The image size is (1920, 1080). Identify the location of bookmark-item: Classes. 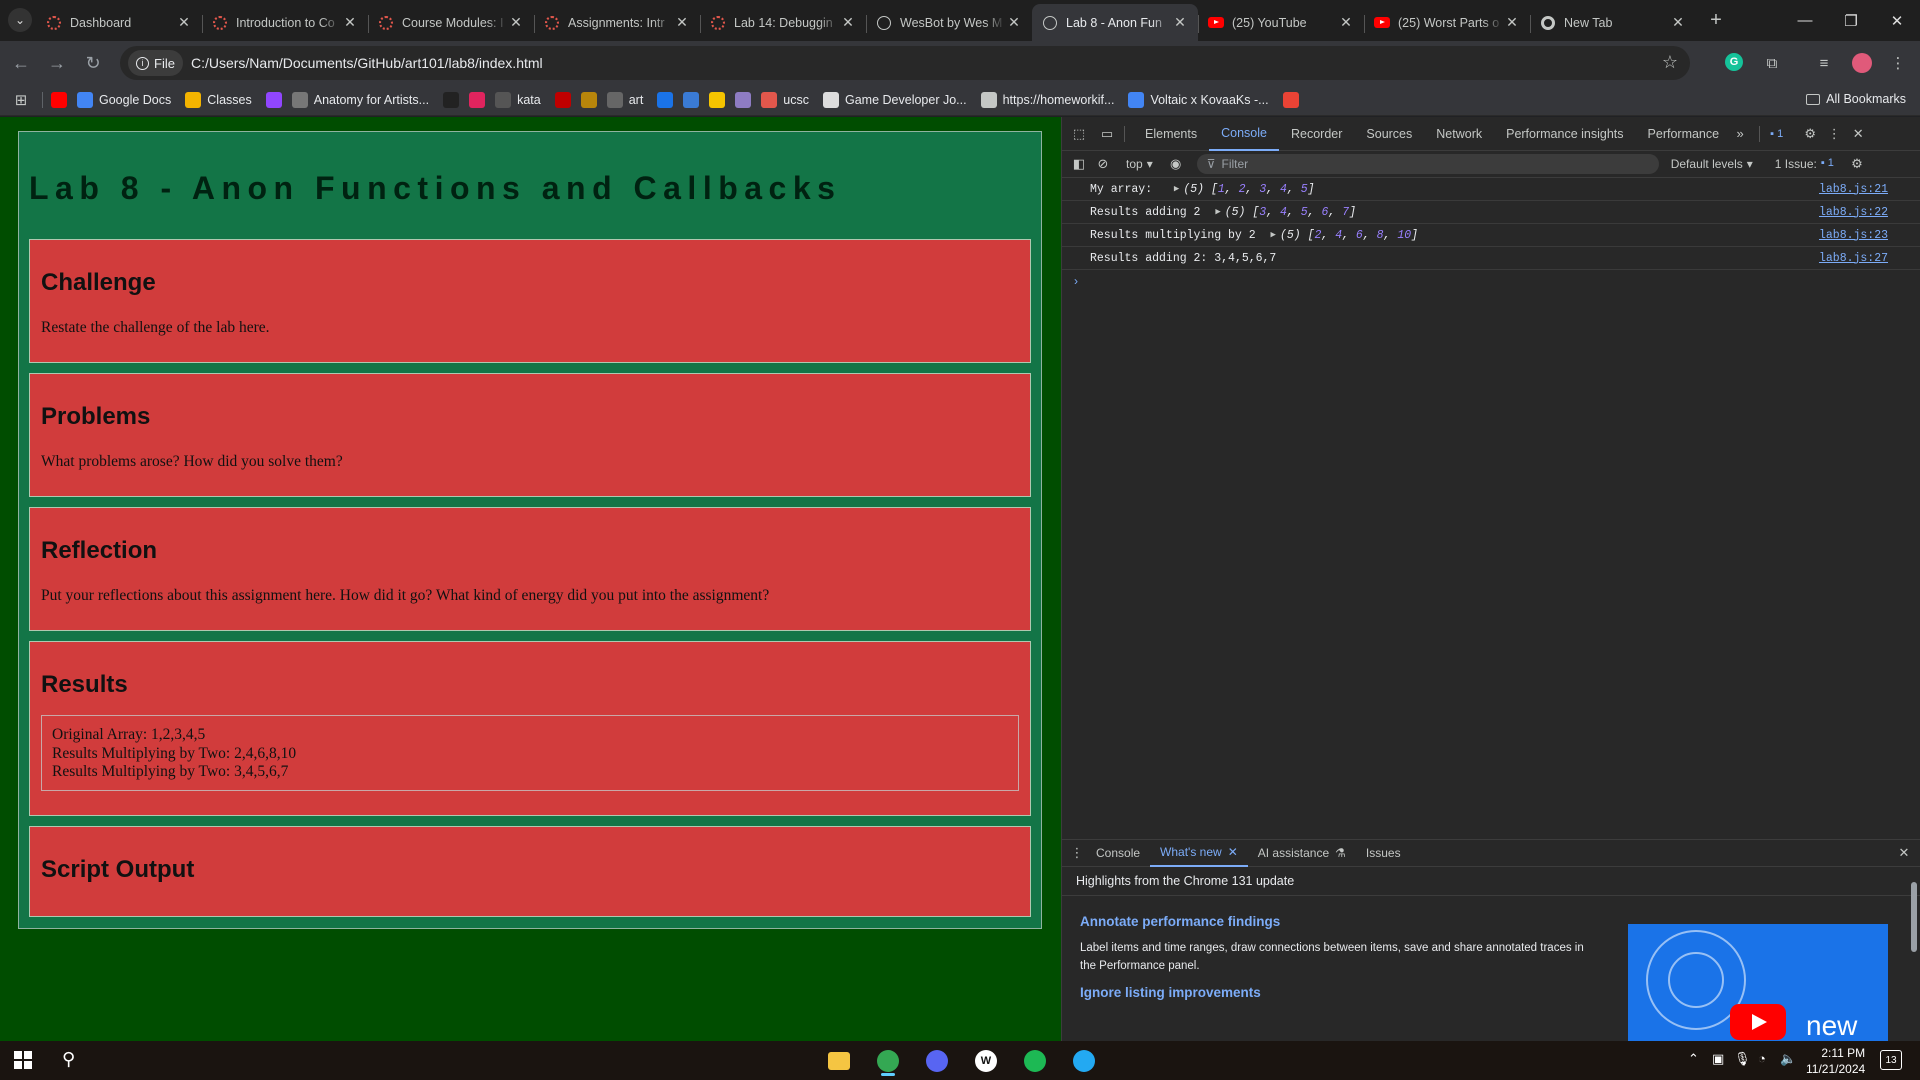
(218, 99).